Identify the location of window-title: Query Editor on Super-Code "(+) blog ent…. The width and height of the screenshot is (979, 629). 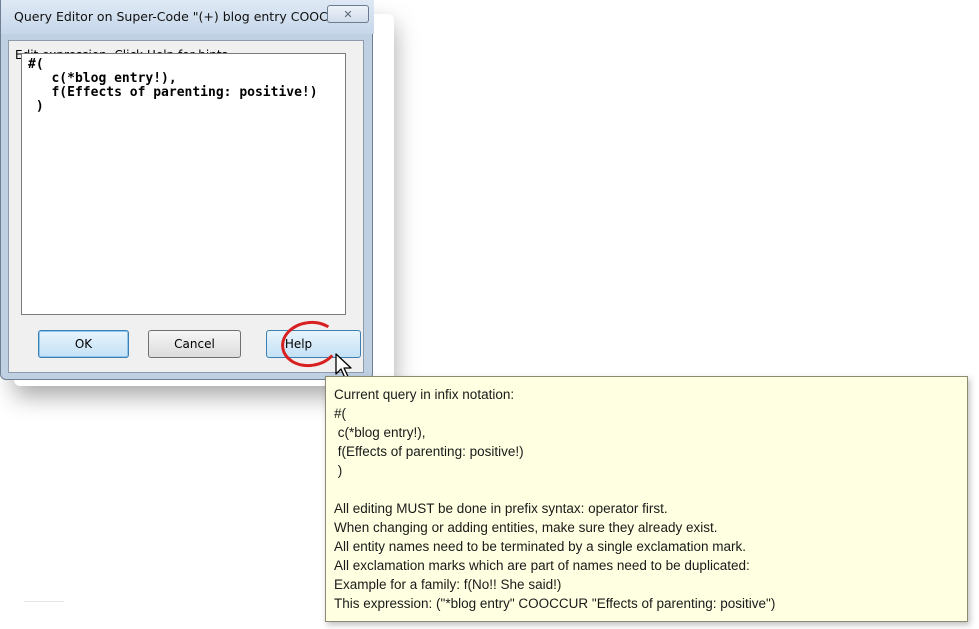
(179, 16).